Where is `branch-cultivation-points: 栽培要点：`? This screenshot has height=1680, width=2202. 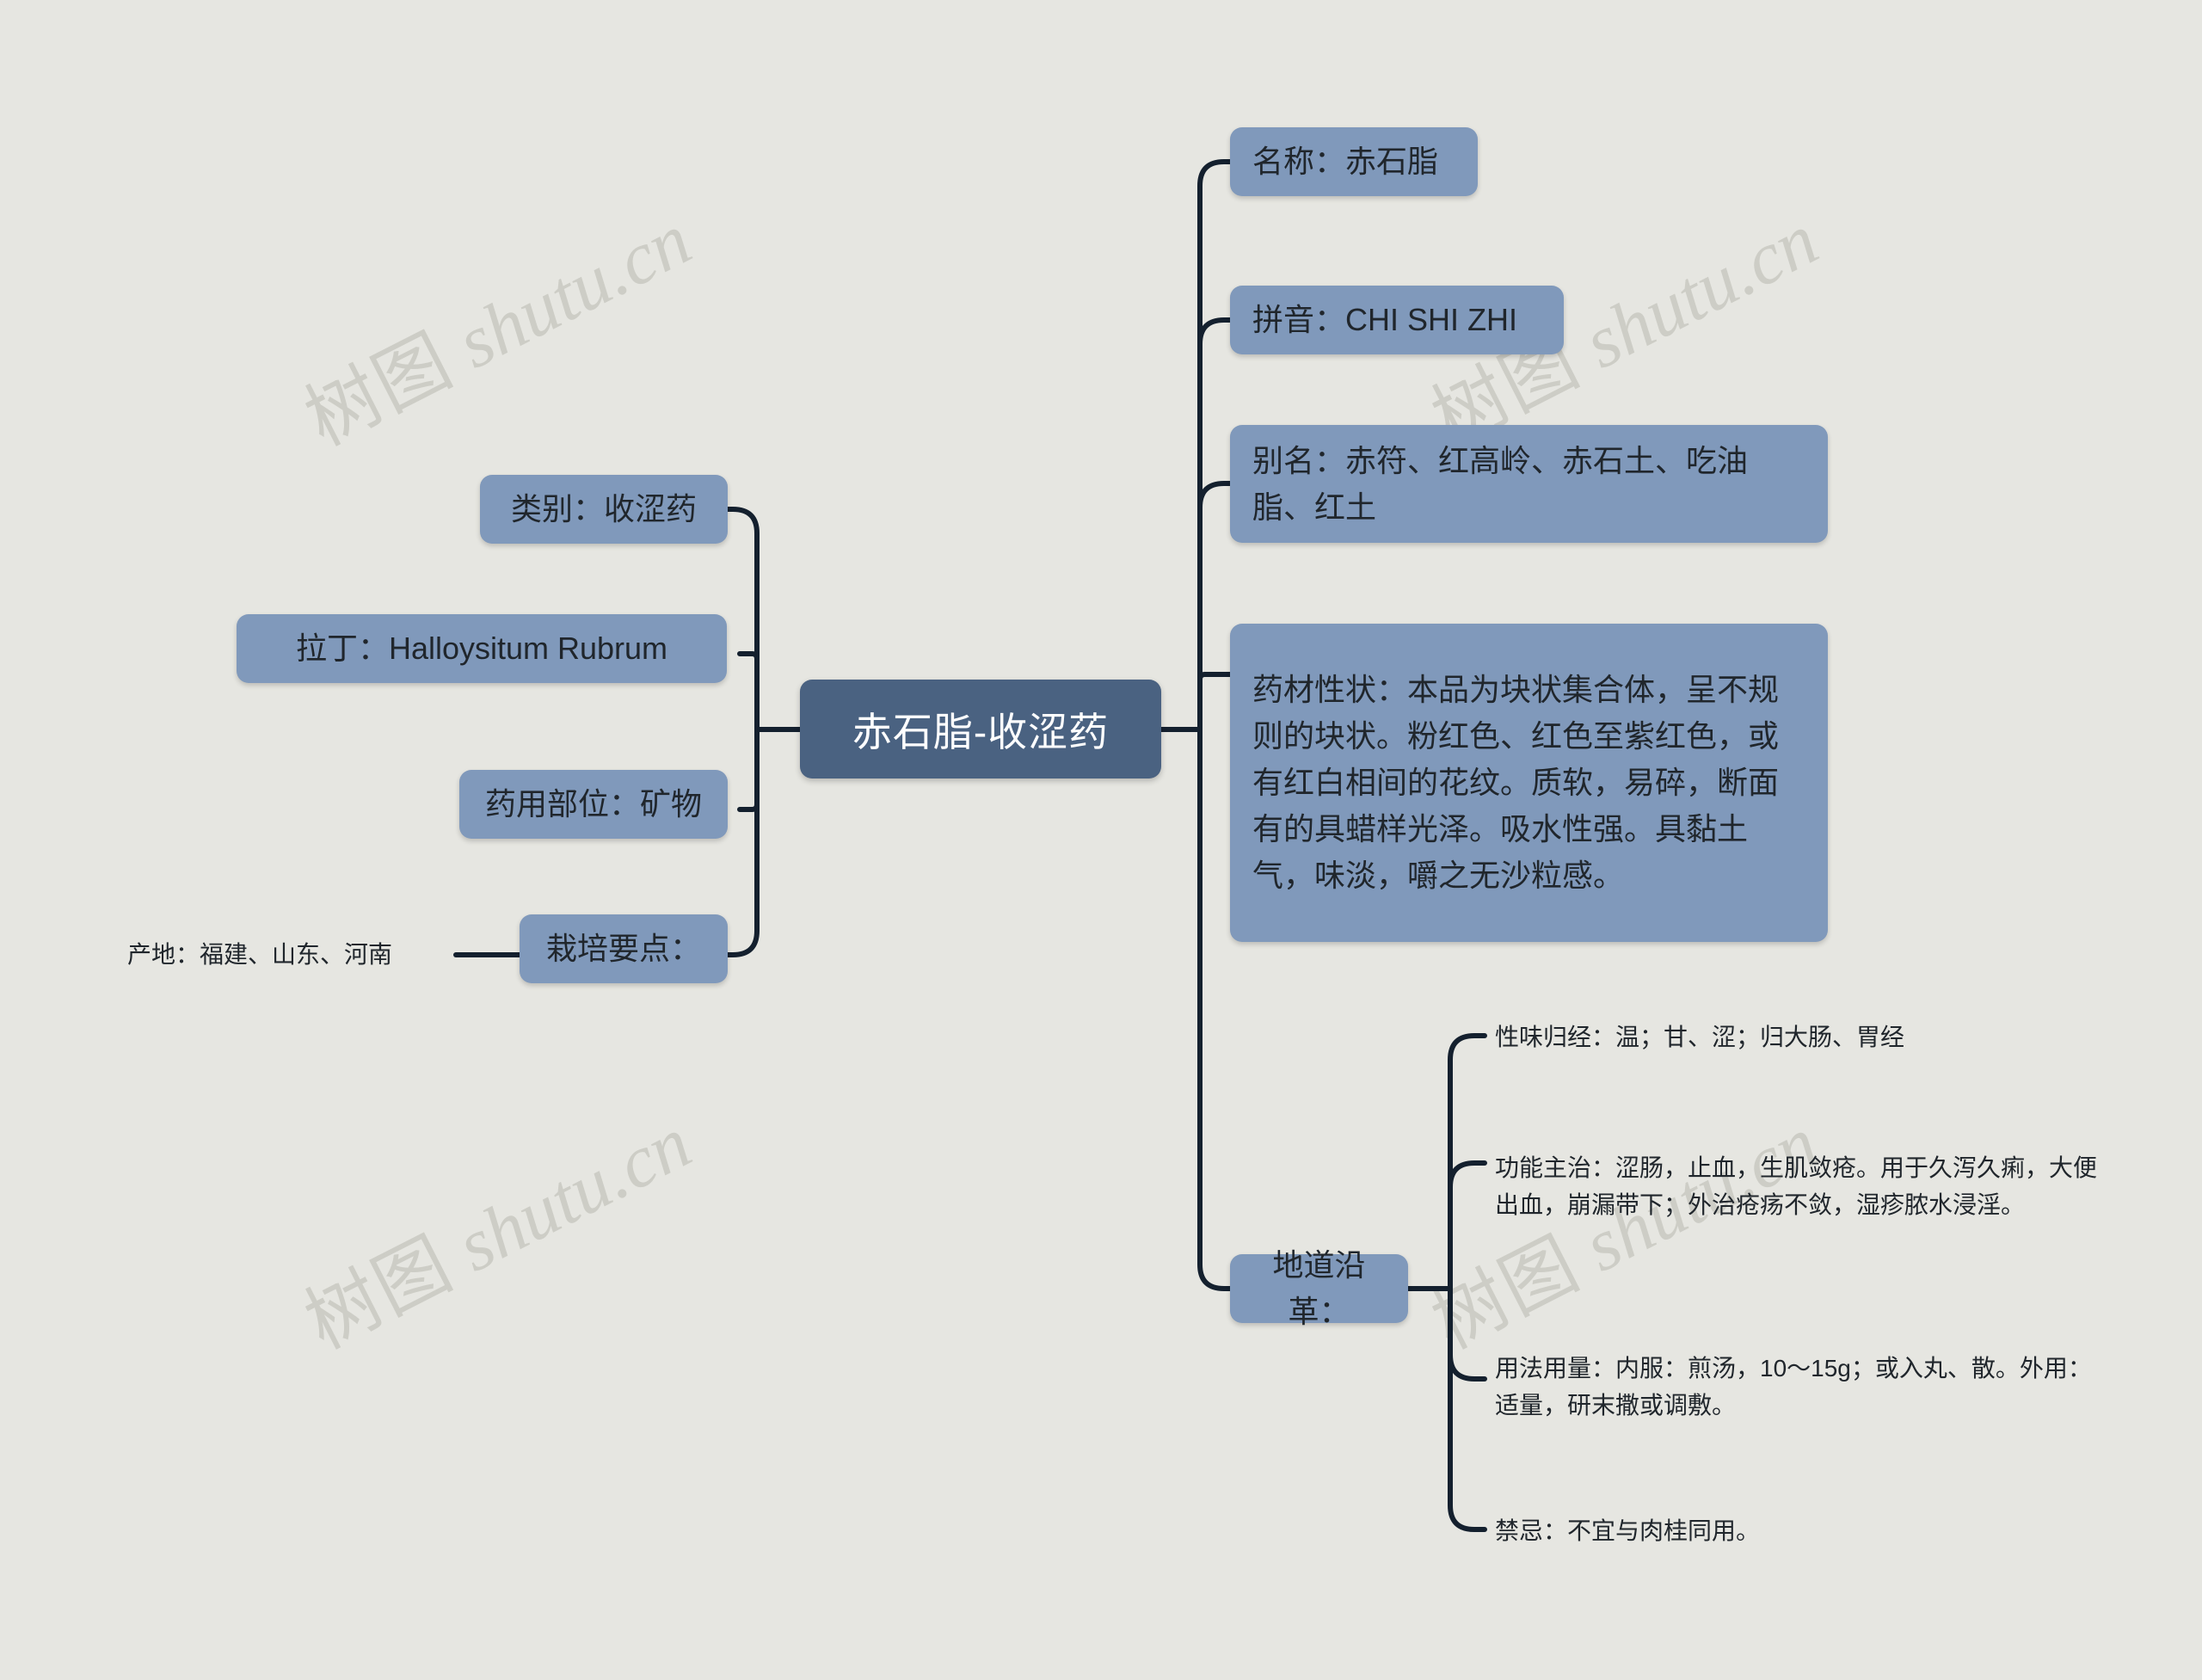 branch-cultivation-points: 栽培要点： is located at coordinates (624, 949).